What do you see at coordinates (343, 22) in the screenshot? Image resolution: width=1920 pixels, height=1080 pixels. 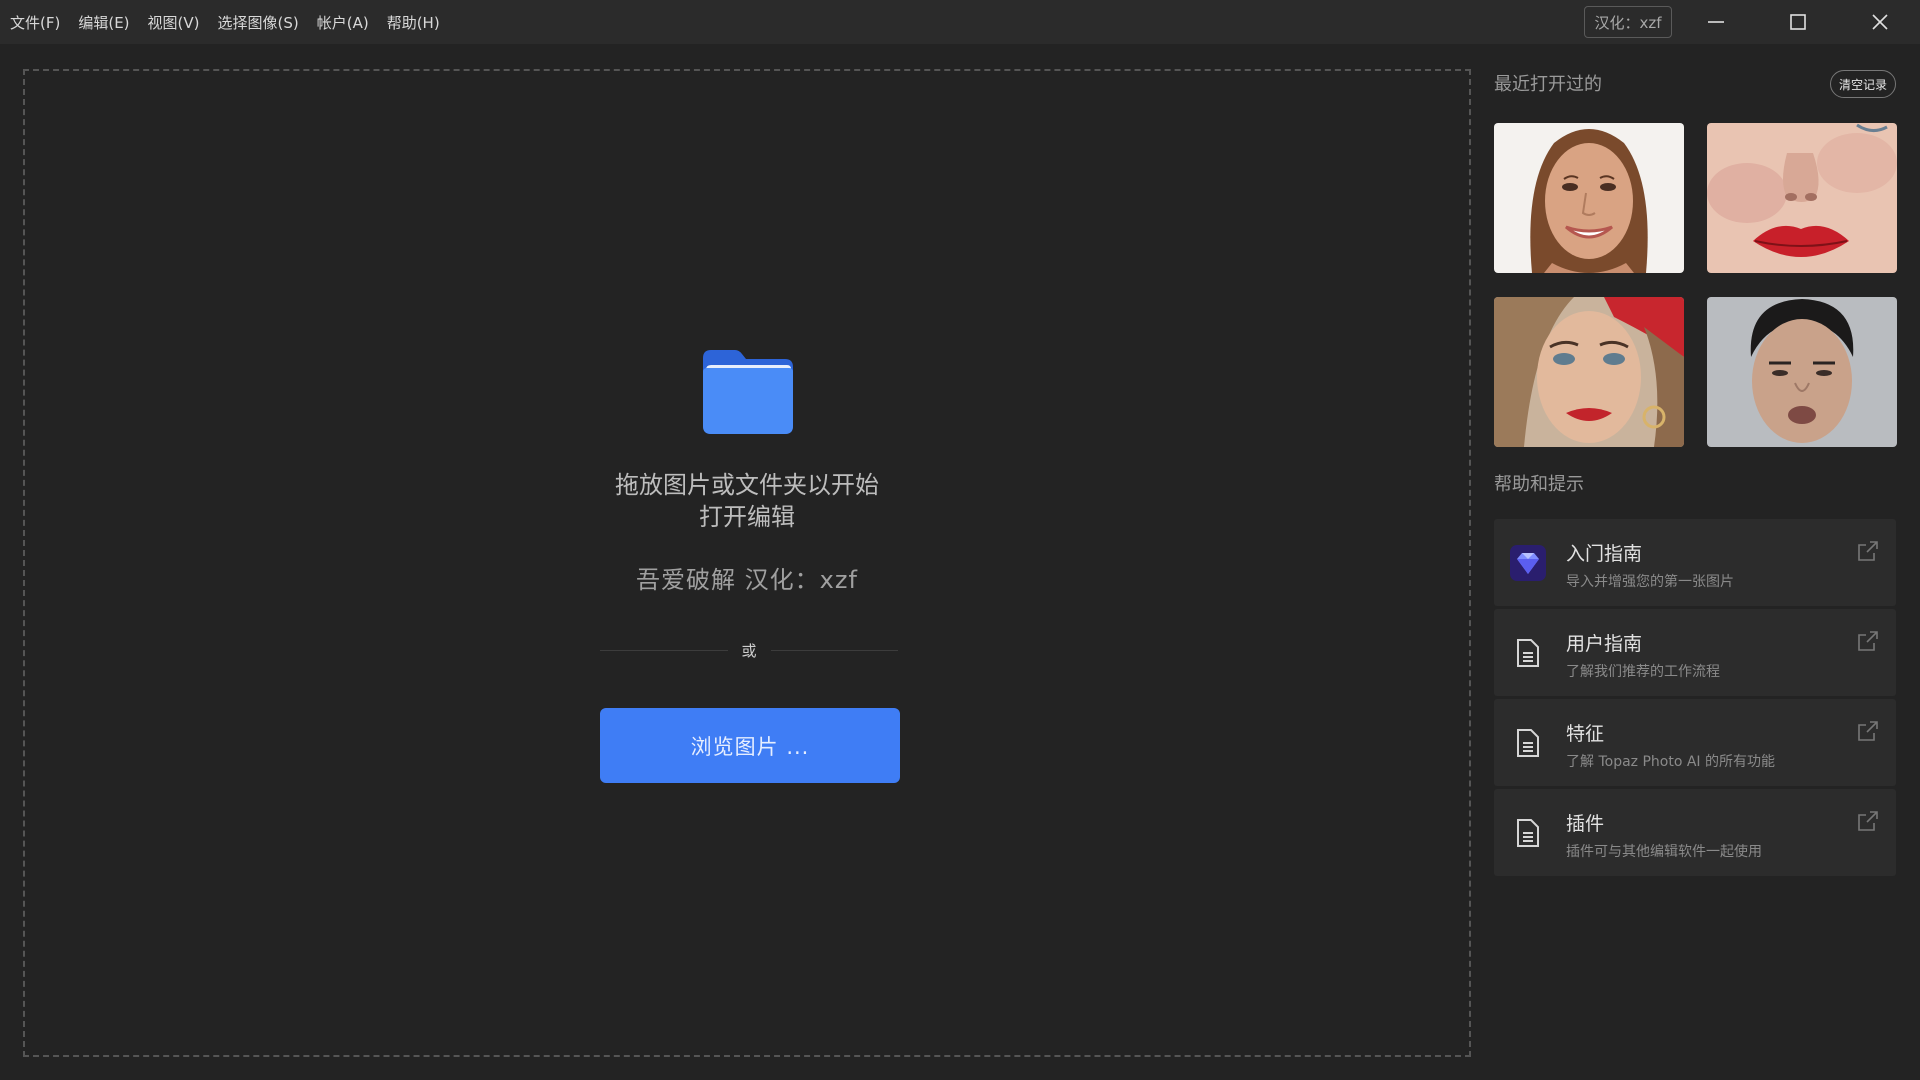 I see `menu-account: 帐户(A)` at bounding box center [343, 22].